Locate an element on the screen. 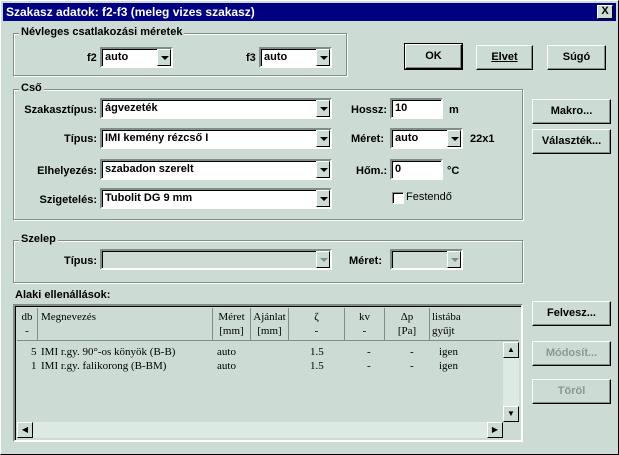  valve-size-label: Méret: is located at coordinates (366, 261).